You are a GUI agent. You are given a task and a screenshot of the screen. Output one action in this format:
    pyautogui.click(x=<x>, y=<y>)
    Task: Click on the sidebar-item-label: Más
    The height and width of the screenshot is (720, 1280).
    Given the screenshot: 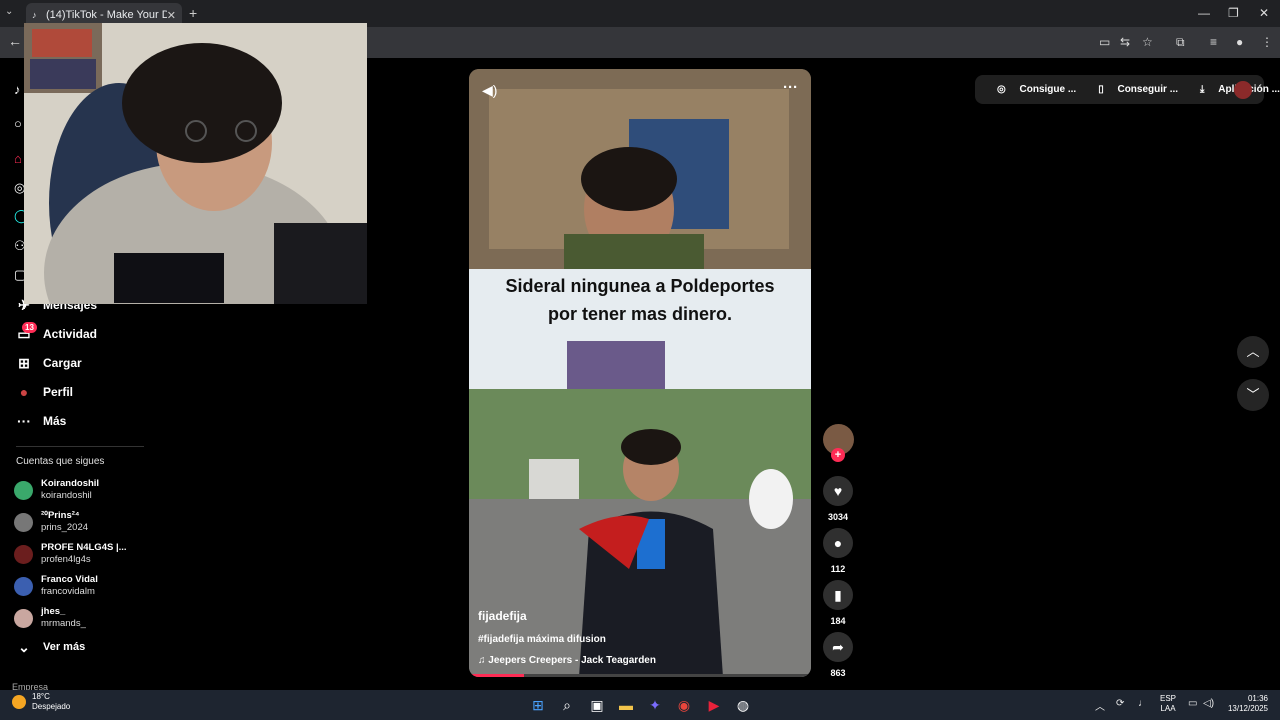 What is the action you would take?
    pyautogui.click(x=55, y=421)
    